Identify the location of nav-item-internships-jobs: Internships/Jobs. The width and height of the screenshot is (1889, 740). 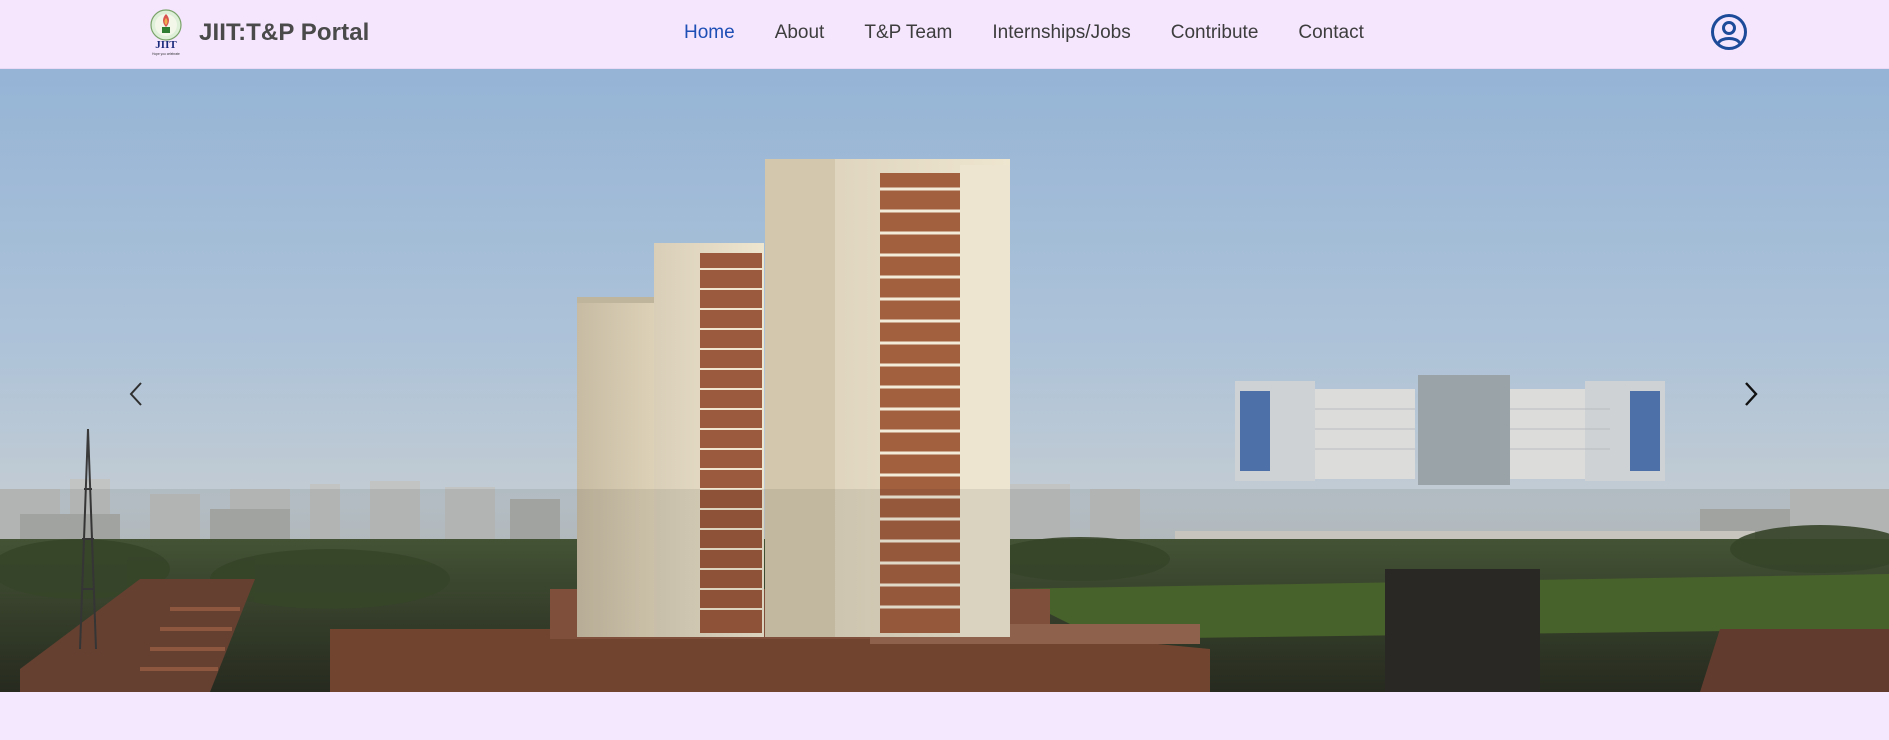
(1061, 33).